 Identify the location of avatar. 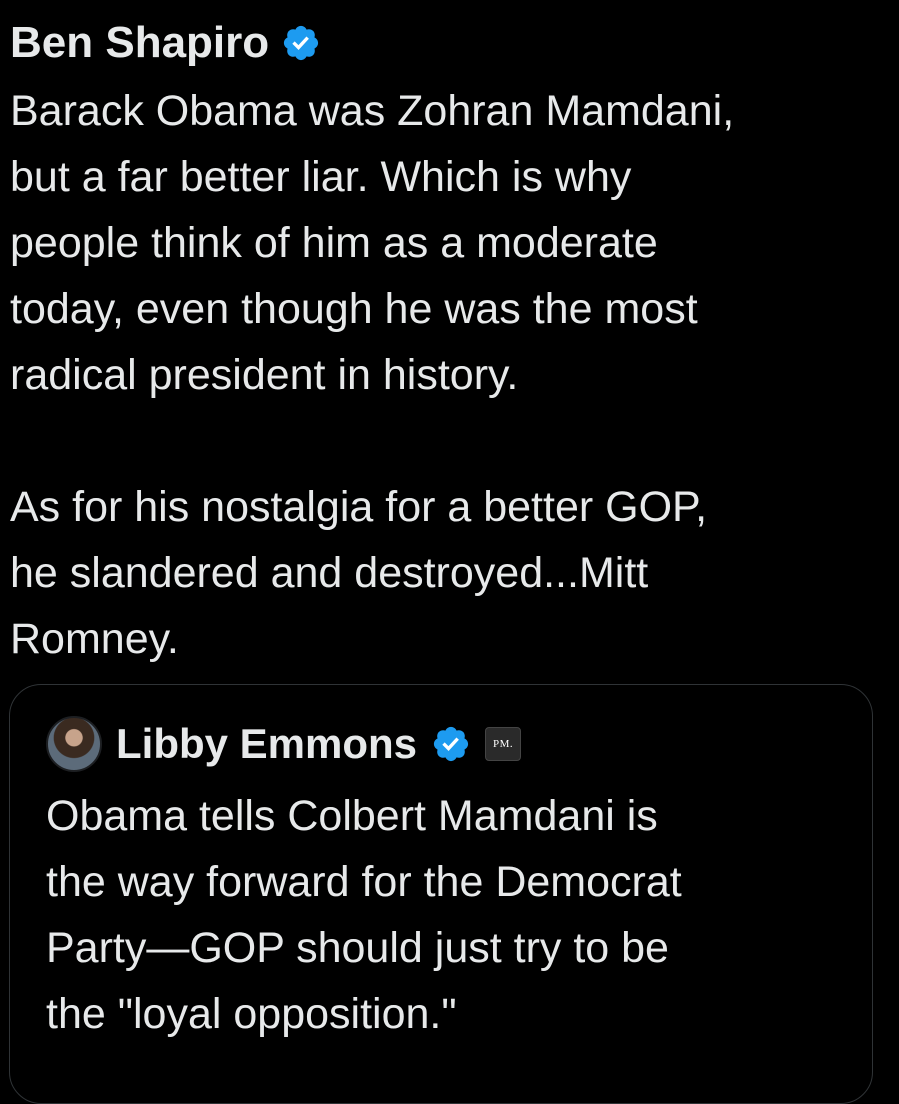
(74, 744).